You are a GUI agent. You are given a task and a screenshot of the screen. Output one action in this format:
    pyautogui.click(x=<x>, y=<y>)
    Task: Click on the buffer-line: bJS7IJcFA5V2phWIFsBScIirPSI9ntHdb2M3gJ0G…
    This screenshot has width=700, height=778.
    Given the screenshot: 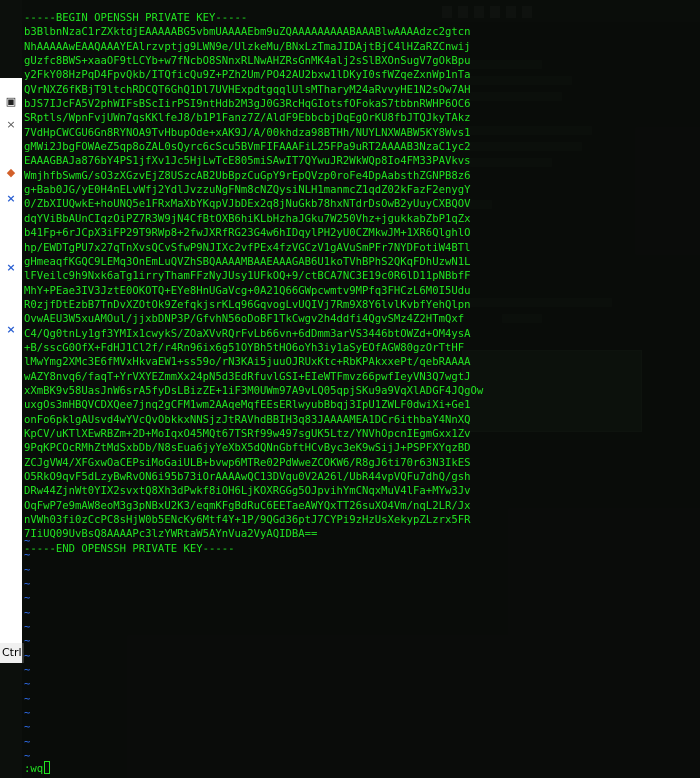 What is the action you would take?
    pyautogui.click(x=247, y=104)
    